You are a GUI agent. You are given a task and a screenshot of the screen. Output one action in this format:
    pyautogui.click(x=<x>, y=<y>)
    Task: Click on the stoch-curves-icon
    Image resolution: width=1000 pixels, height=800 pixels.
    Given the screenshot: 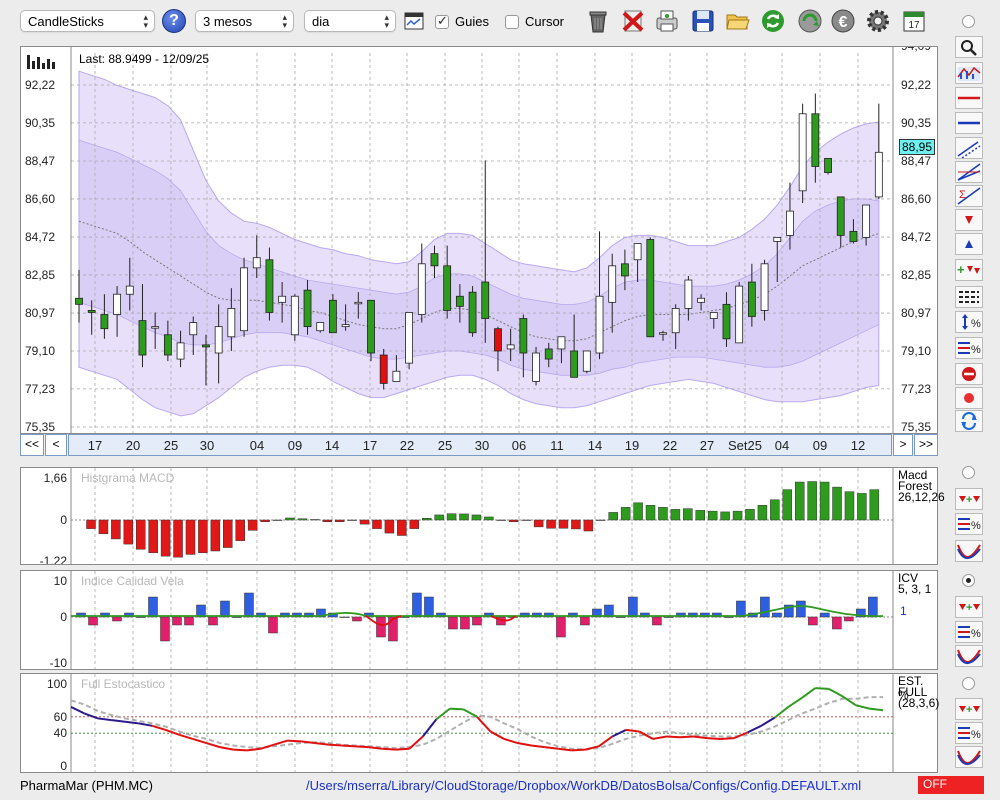 What is the action you would take?
    pyautogui.click(x=969, y=757)
    